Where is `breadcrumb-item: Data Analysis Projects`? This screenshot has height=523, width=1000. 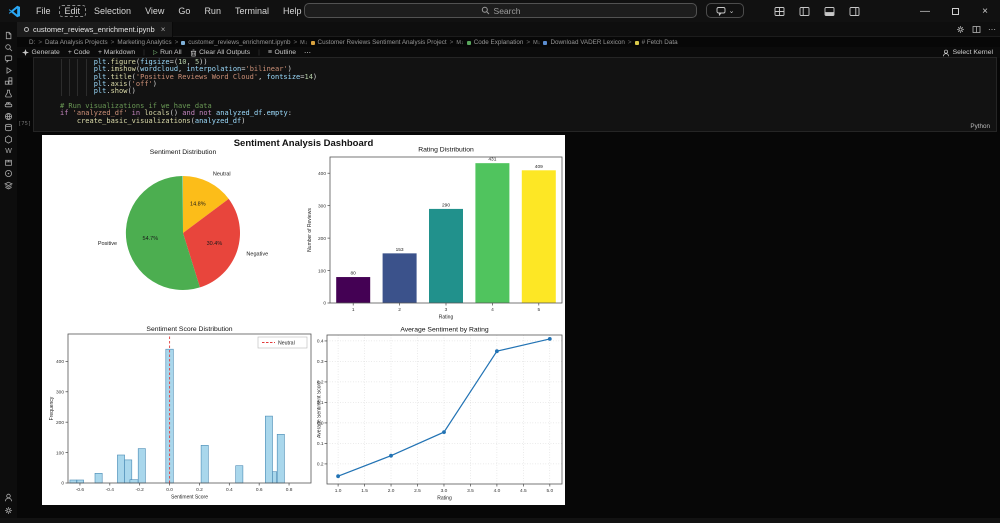 breadcrumb-item: Data Analysis Projects is located at coordinates (76, 42).